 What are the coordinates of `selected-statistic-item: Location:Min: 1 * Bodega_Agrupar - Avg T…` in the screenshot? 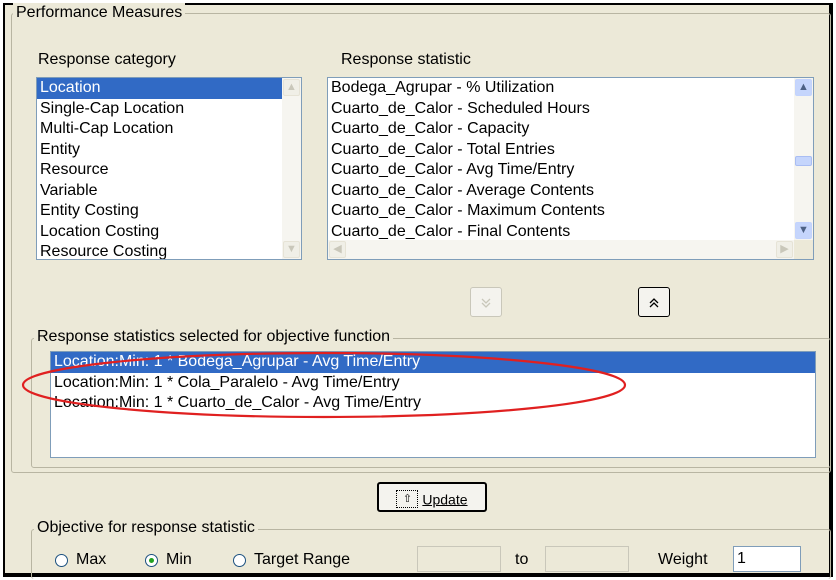 It's located at (433, 362).